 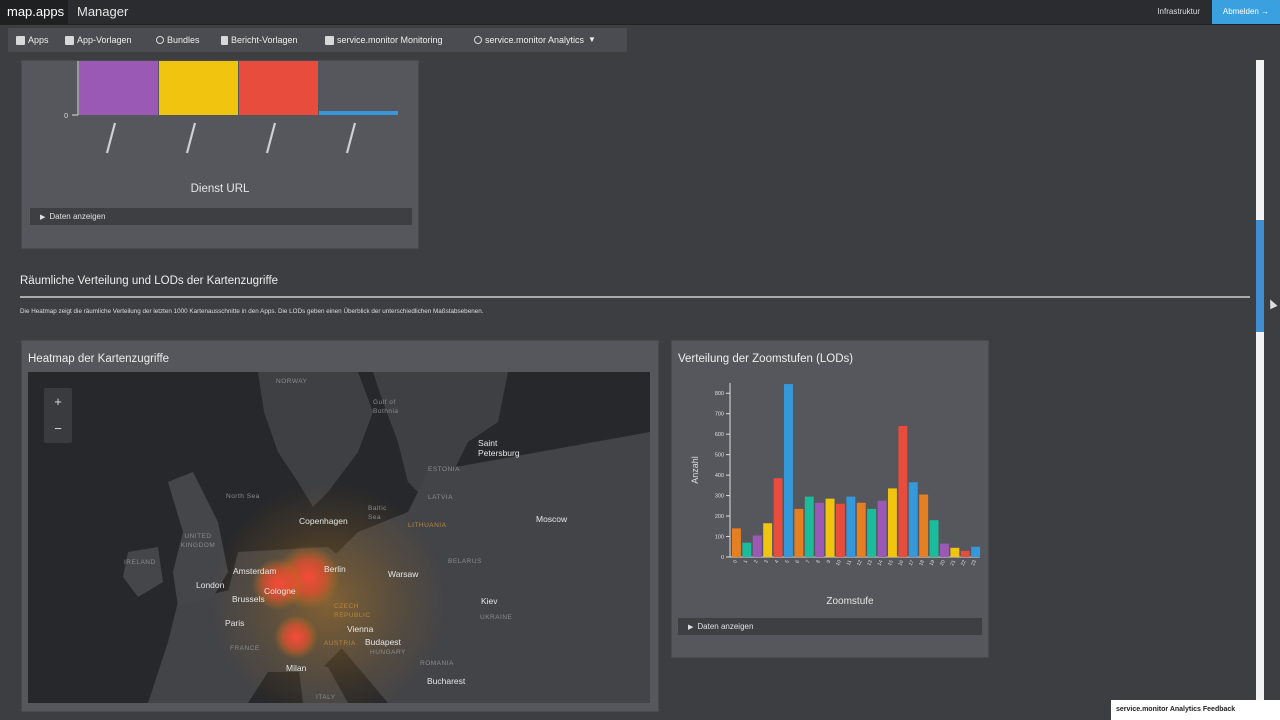 I want to click on brand-logo: map.apps, so click(x=34, y=12).